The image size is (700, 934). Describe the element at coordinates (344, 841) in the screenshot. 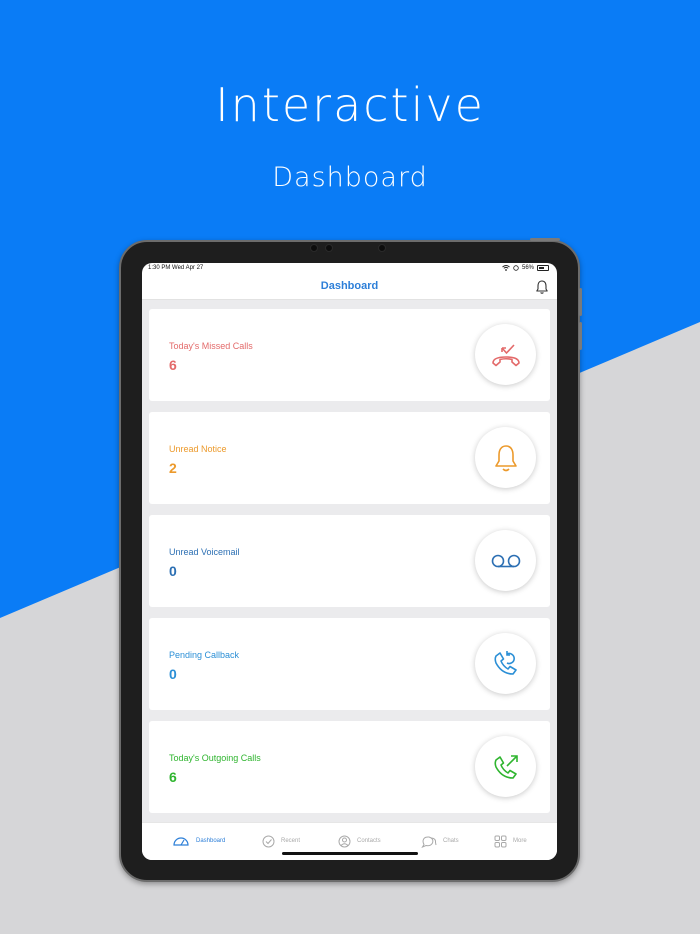

I see `contacts-icon` at that location.